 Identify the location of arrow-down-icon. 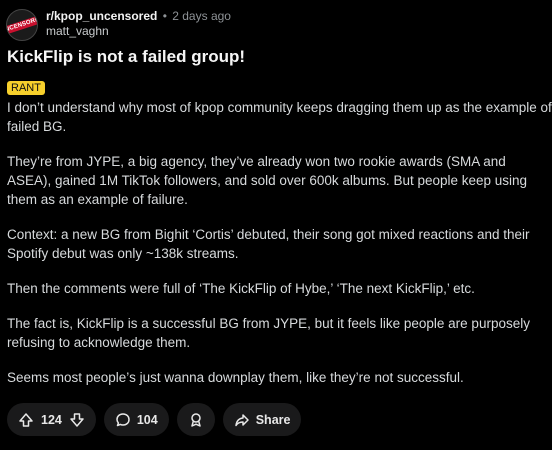
(77, 420).